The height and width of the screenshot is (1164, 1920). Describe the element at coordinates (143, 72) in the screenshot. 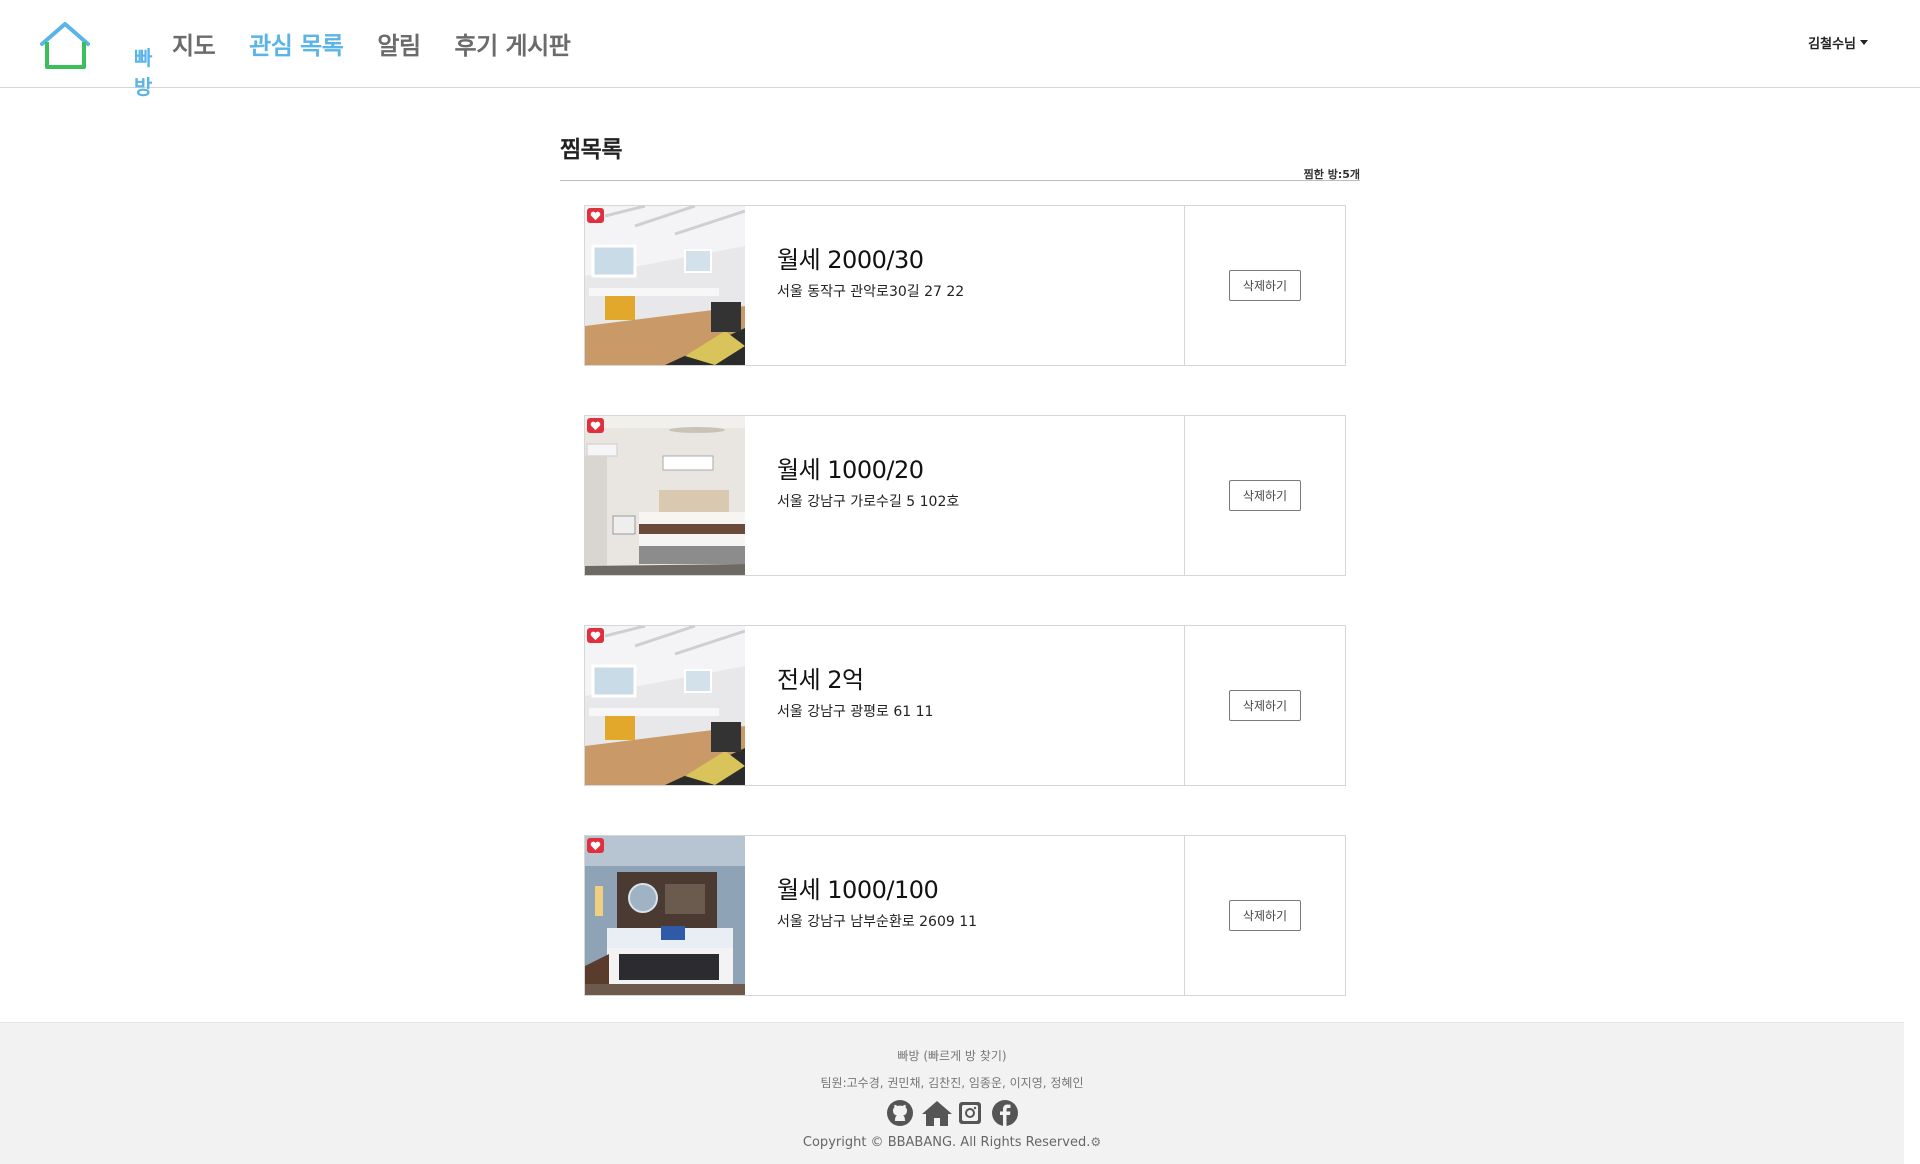

I see `logo-text: 빠방` at that location.